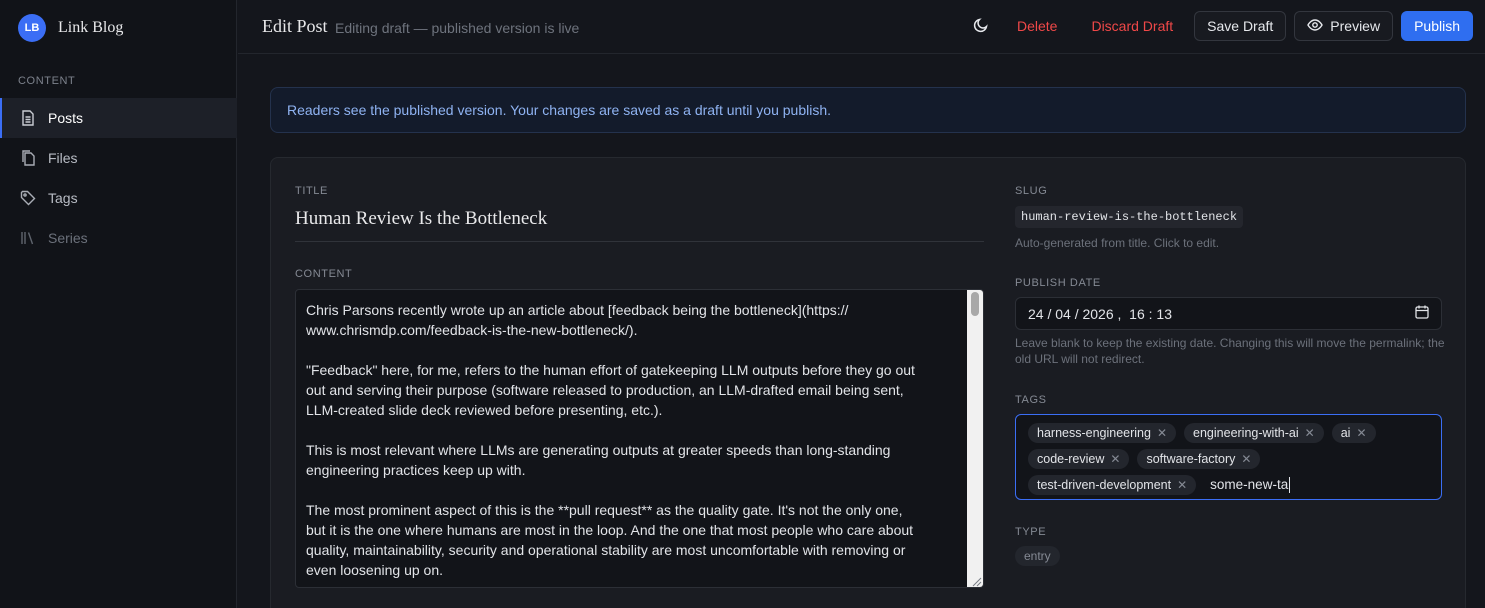 This screenshot has width=1485, height=608. I want to click on tag-label: ai, so click(1345, 433).